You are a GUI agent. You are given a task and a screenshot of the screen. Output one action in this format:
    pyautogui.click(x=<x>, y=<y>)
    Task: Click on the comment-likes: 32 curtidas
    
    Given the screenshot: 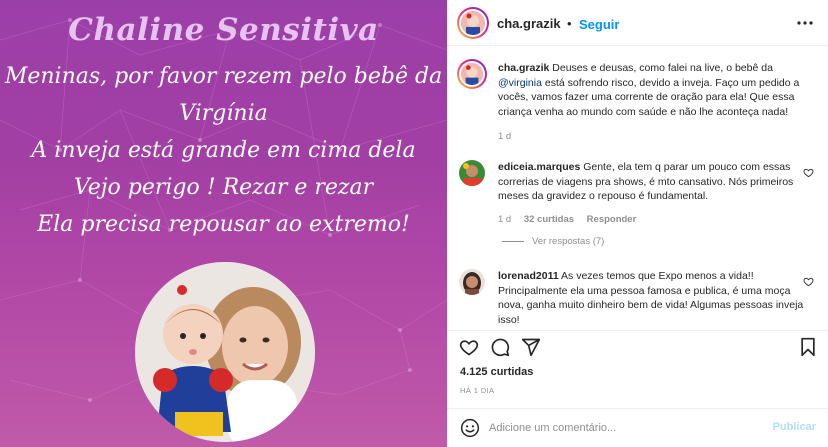 What is the action you would take?
    pyautogui.click(x=549, y=219)
    